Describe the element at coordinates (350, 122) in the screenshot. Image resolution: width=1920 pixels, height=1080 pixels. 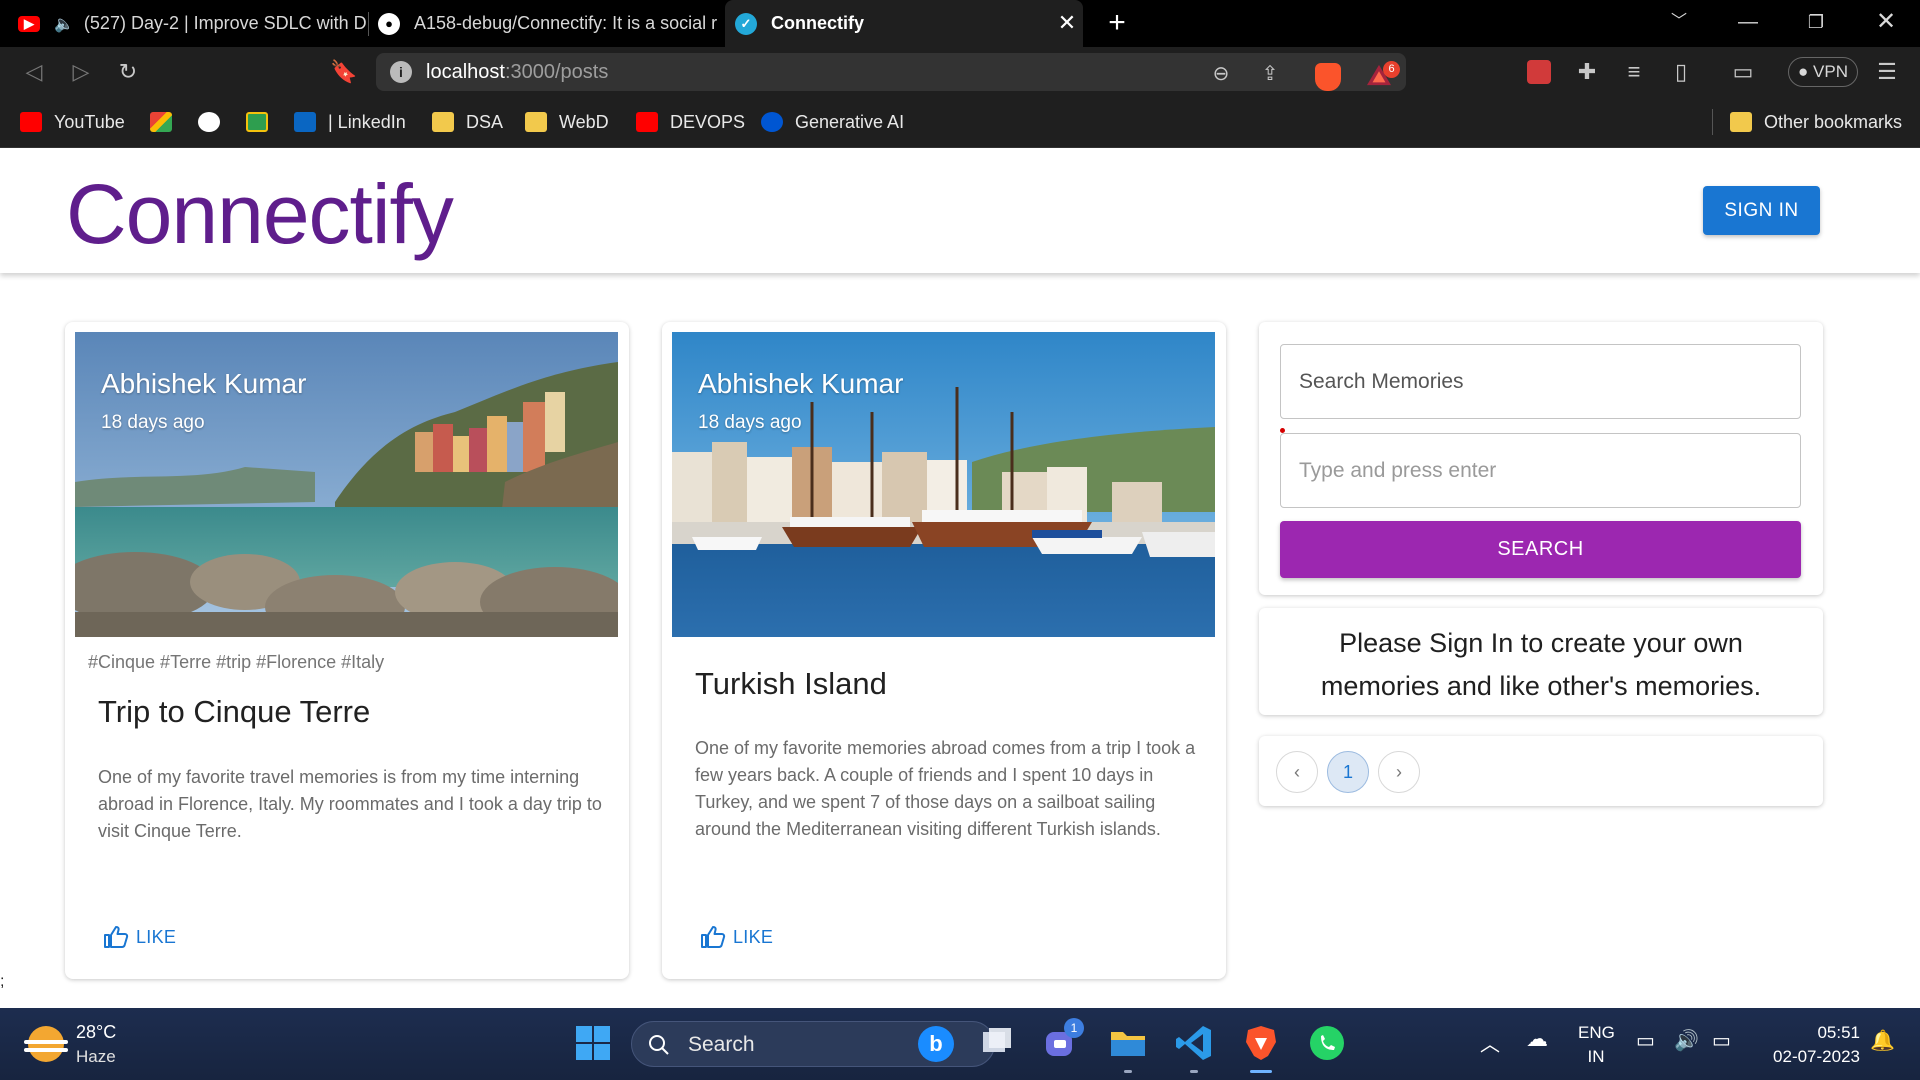
I see `bookmark-linkedin: | LinkedIn` at that location.